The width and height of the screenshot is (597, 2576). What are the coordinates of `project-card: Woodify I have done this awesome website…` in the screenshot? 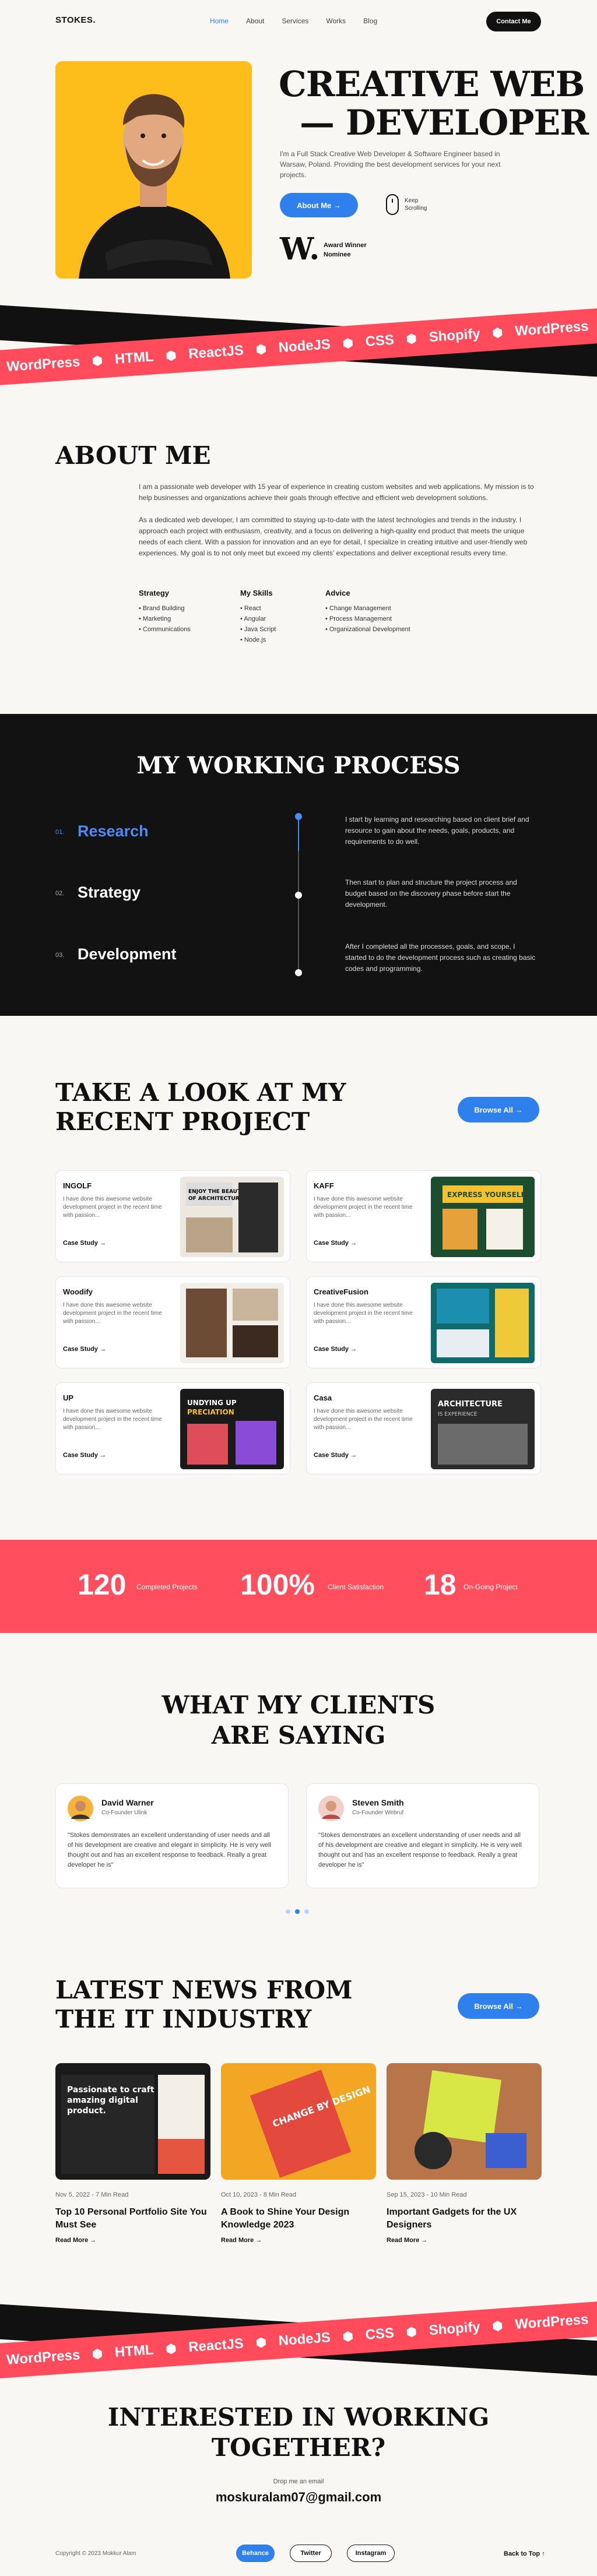 It's located at (173, 1322).